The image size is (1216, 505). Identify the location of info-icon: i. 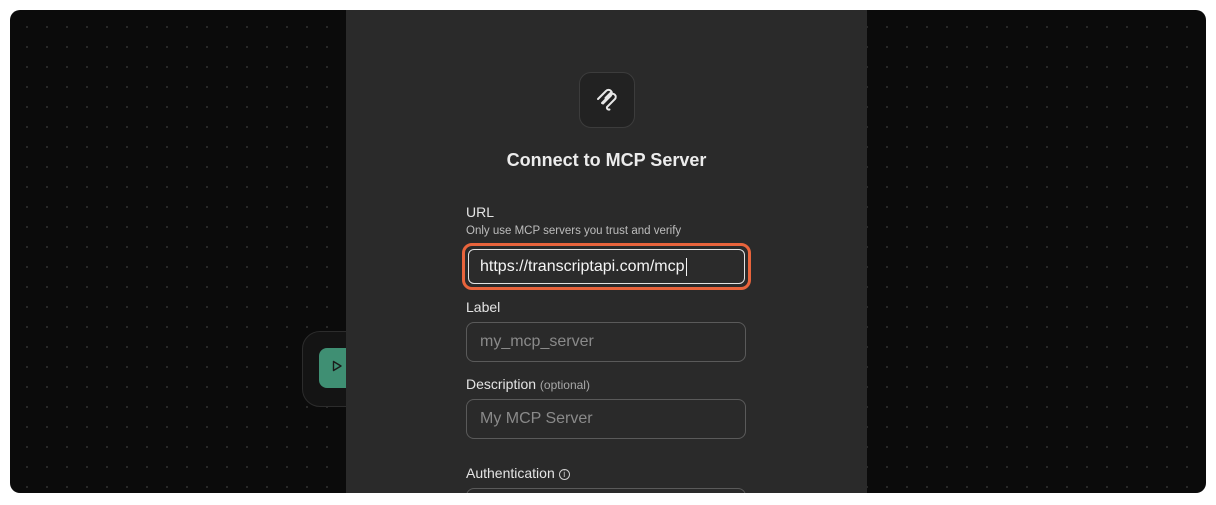
(564, 474).